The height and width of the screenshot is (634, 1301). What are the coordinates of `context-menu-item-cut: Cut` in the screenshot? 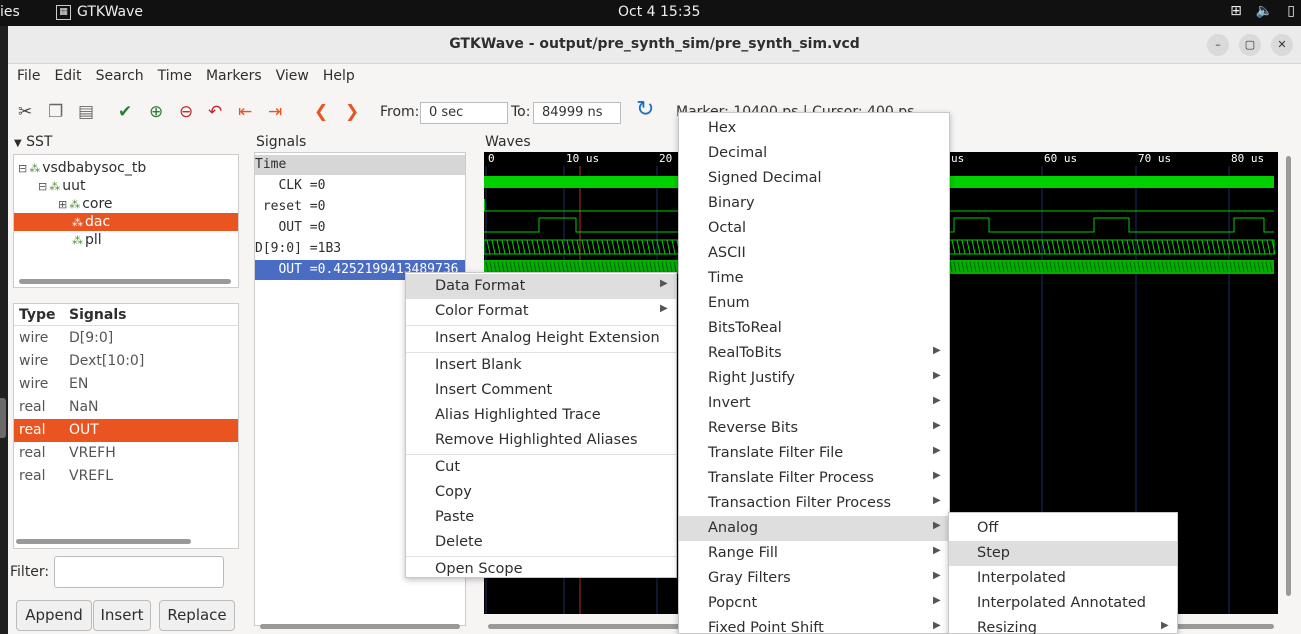 It's located at (541, 467).